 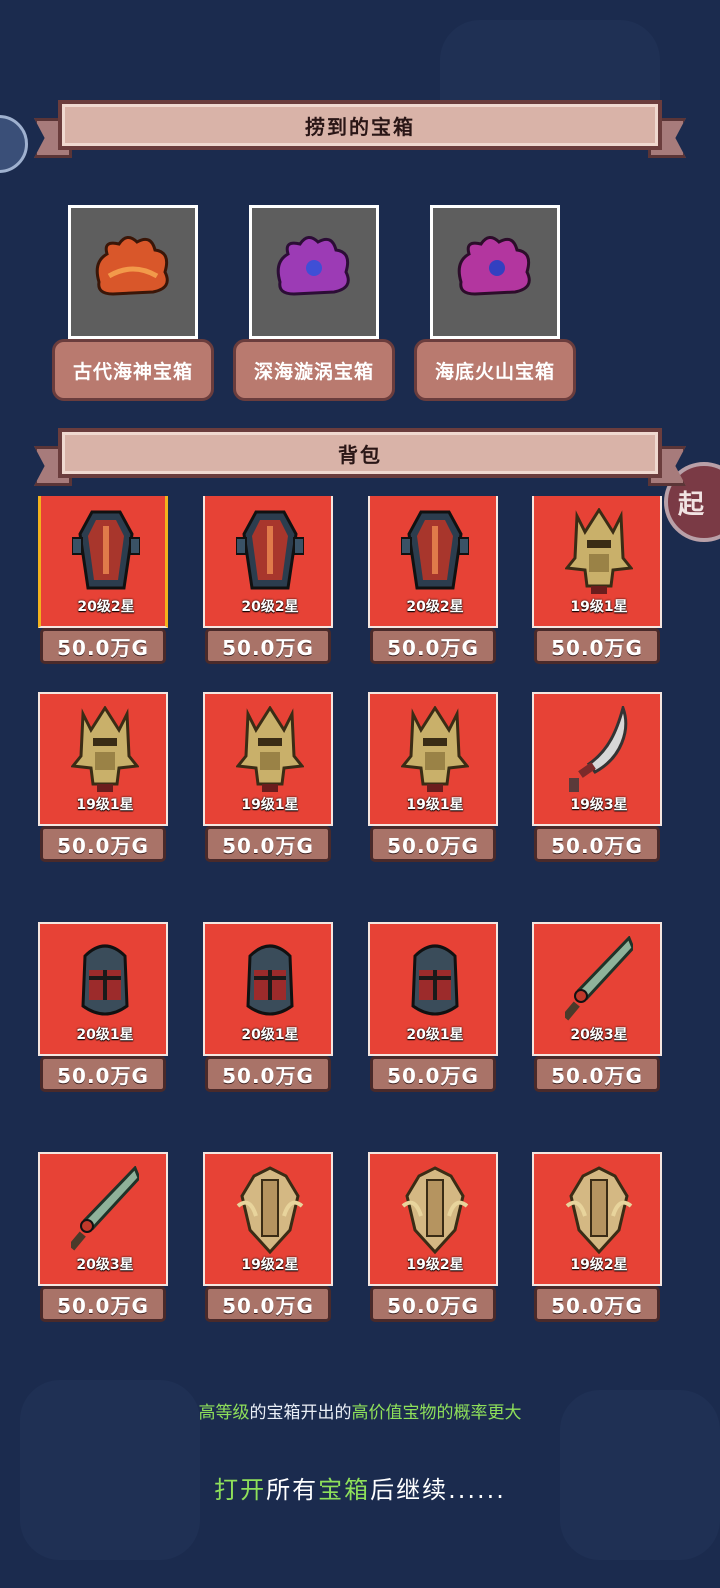 I want to click on chest-card: 古代海神宝箱, so click(x=143, y=303).